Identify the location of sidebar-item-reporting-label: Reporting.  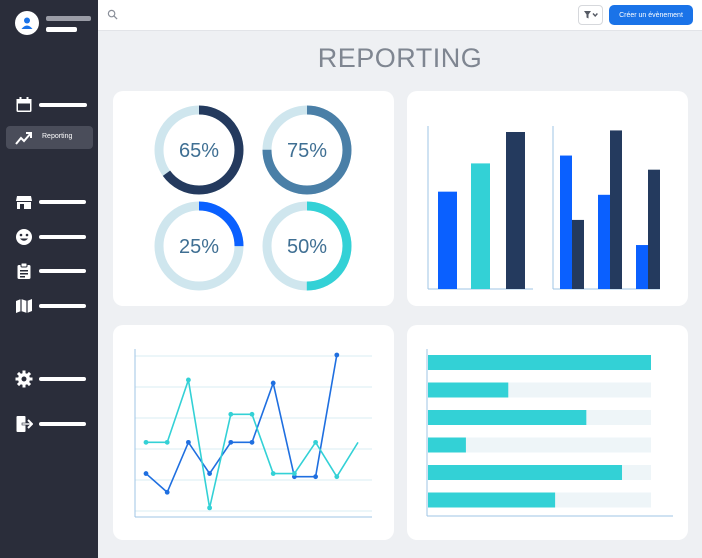
(57, 136).